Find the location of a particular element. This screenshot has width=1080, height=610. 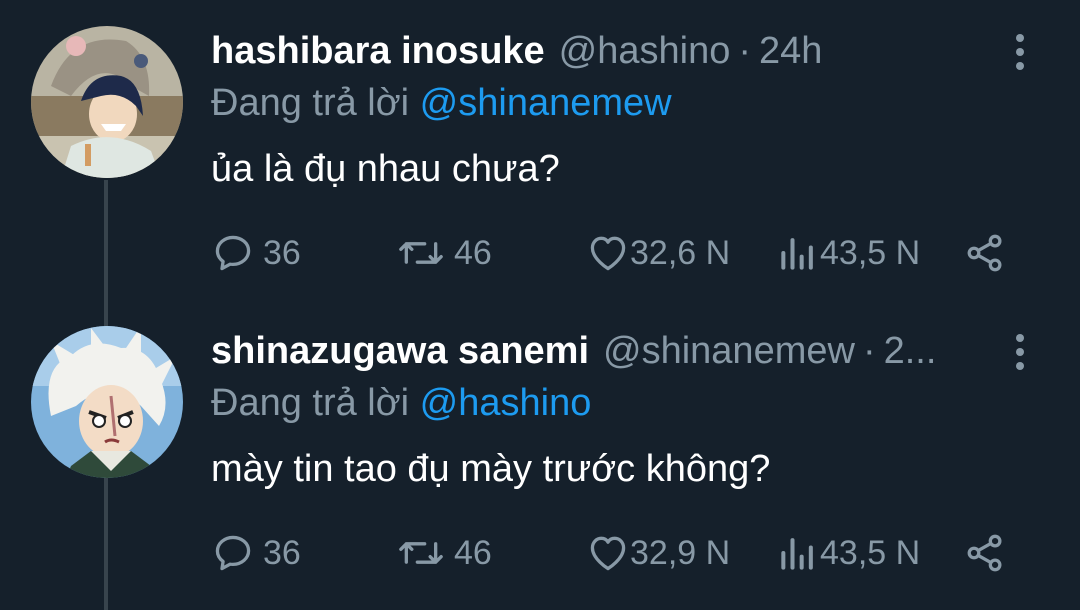

user-handle: @hashino is located at coordinates (645, 51).